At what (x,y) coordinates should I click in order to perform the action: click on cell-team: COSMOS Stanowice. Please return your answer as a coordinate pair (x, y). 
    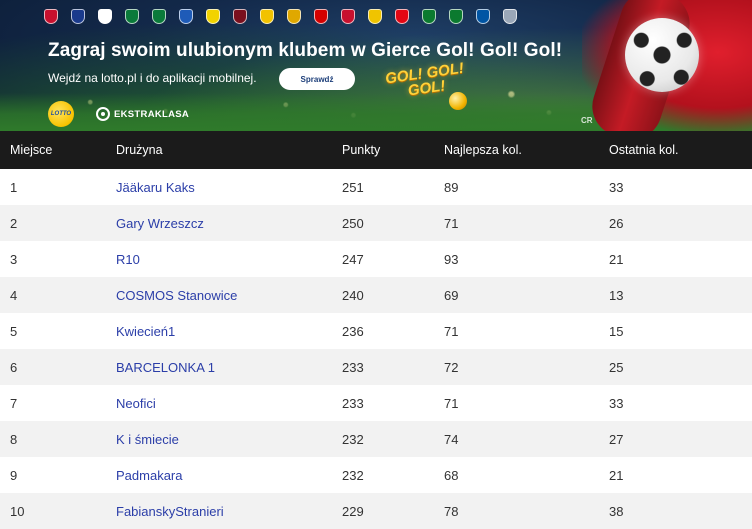
    Looking at the image, I should click on (229, 295).